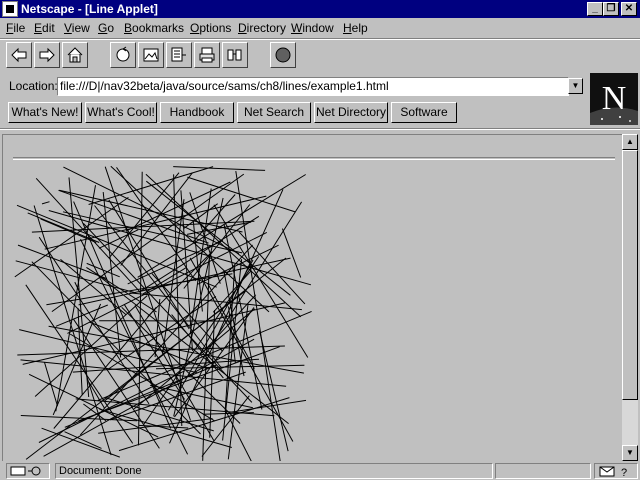 This screenshot has height=480, width=640. I want to click on location-dropdown-button: ▼, so click(575, 86).